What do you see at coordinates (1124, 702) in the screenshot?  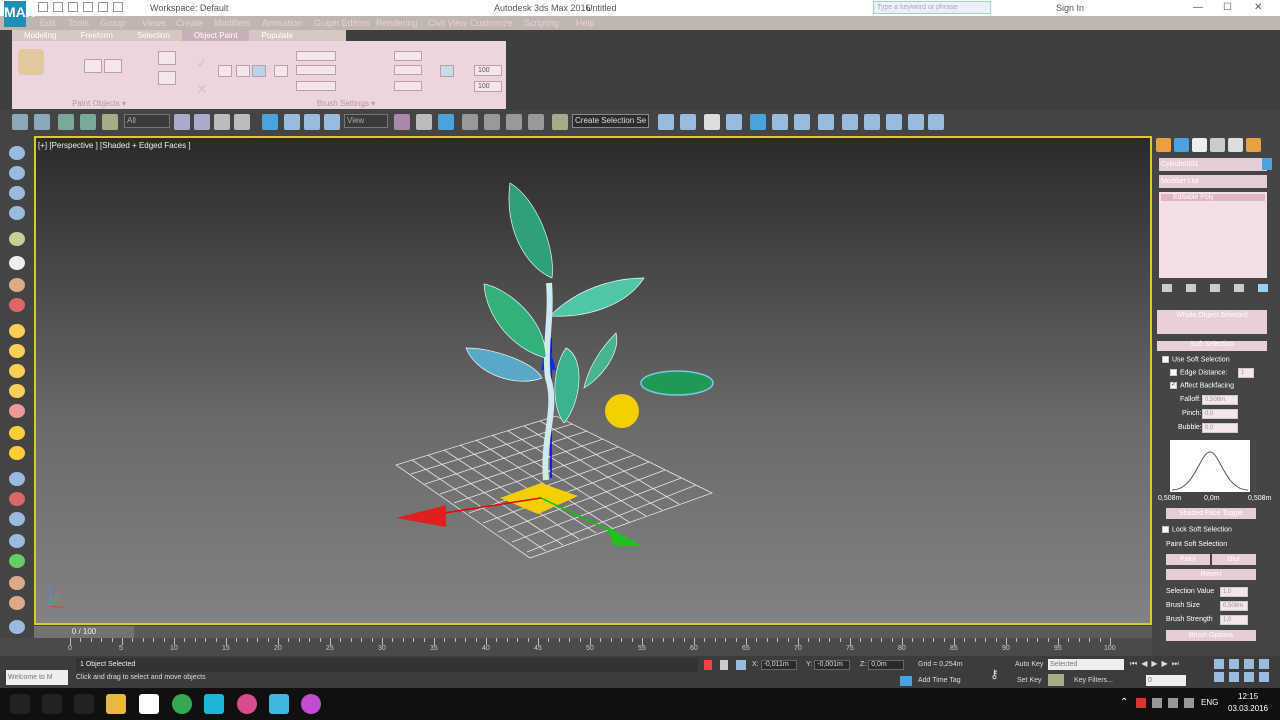 I see `show-hidden-icons-icon: ⌃` at bounding box center [1124, 702].